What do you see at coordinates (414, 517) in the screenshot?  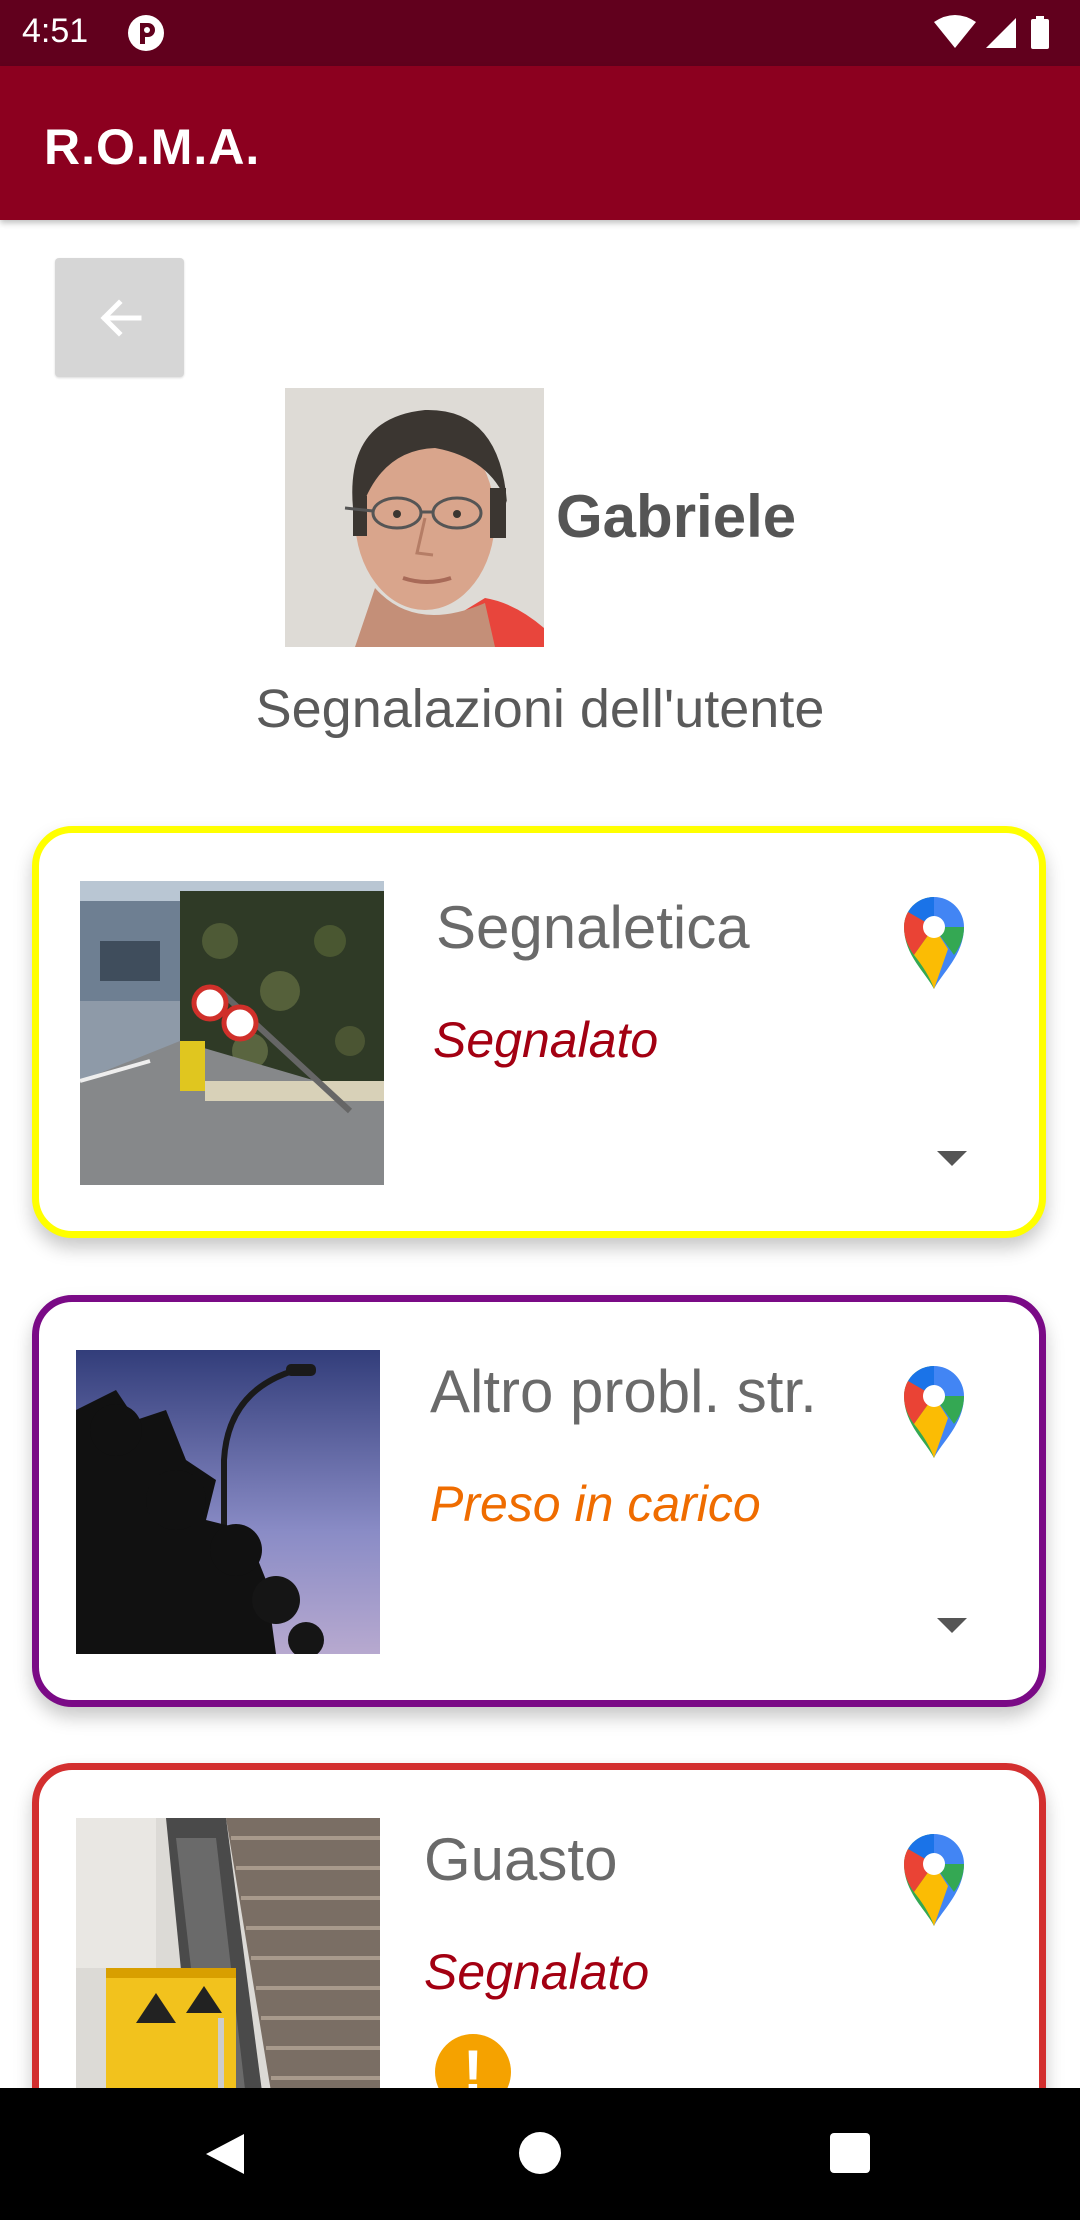 I see `user-avatar` at bounding box center [414, 517].